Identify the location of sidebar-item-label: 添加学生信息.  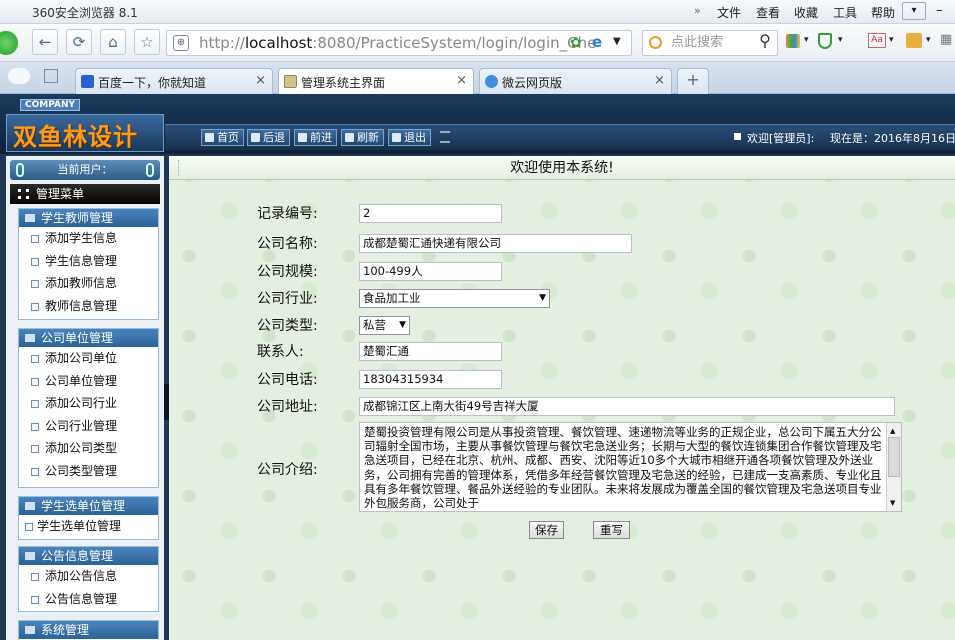
(81, 238).